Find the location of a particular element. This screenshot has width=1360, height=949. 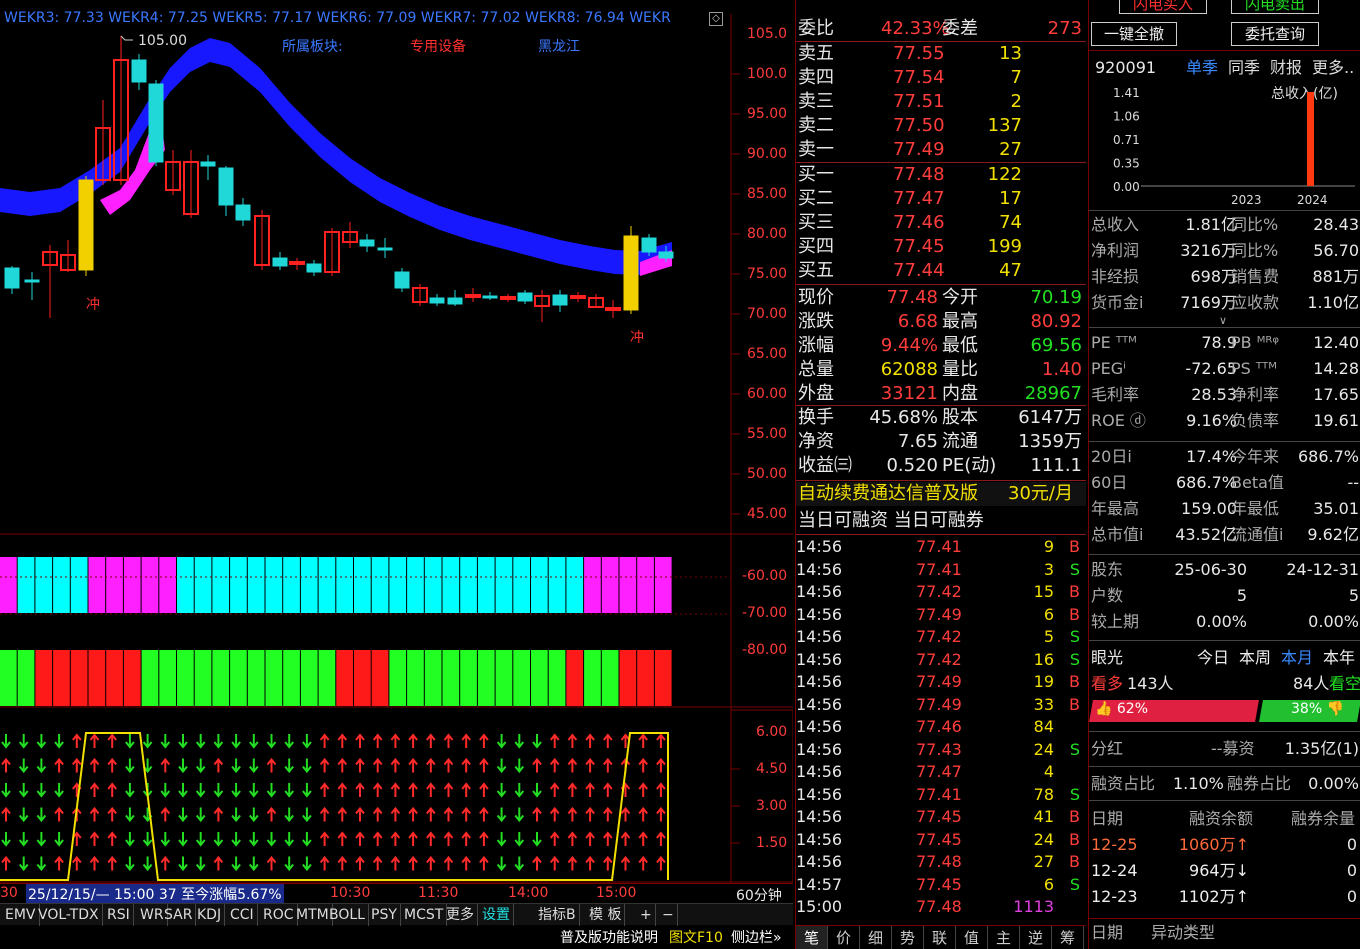

book-row: 买二 77.47 17 is located at coordinates (941, 199).